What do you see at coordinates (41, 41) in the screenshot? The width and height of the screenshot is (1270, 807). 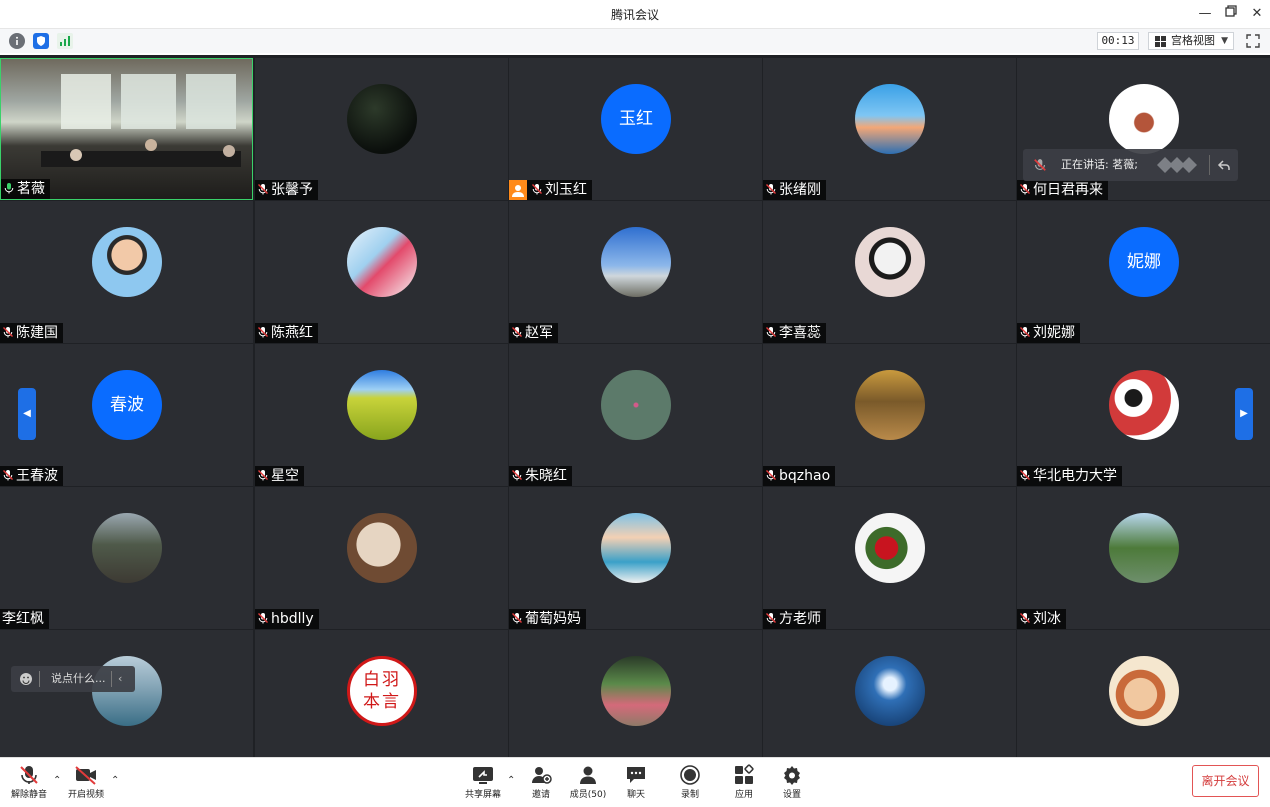 I see `security-shield-icon` at bounding box center [41, 41].